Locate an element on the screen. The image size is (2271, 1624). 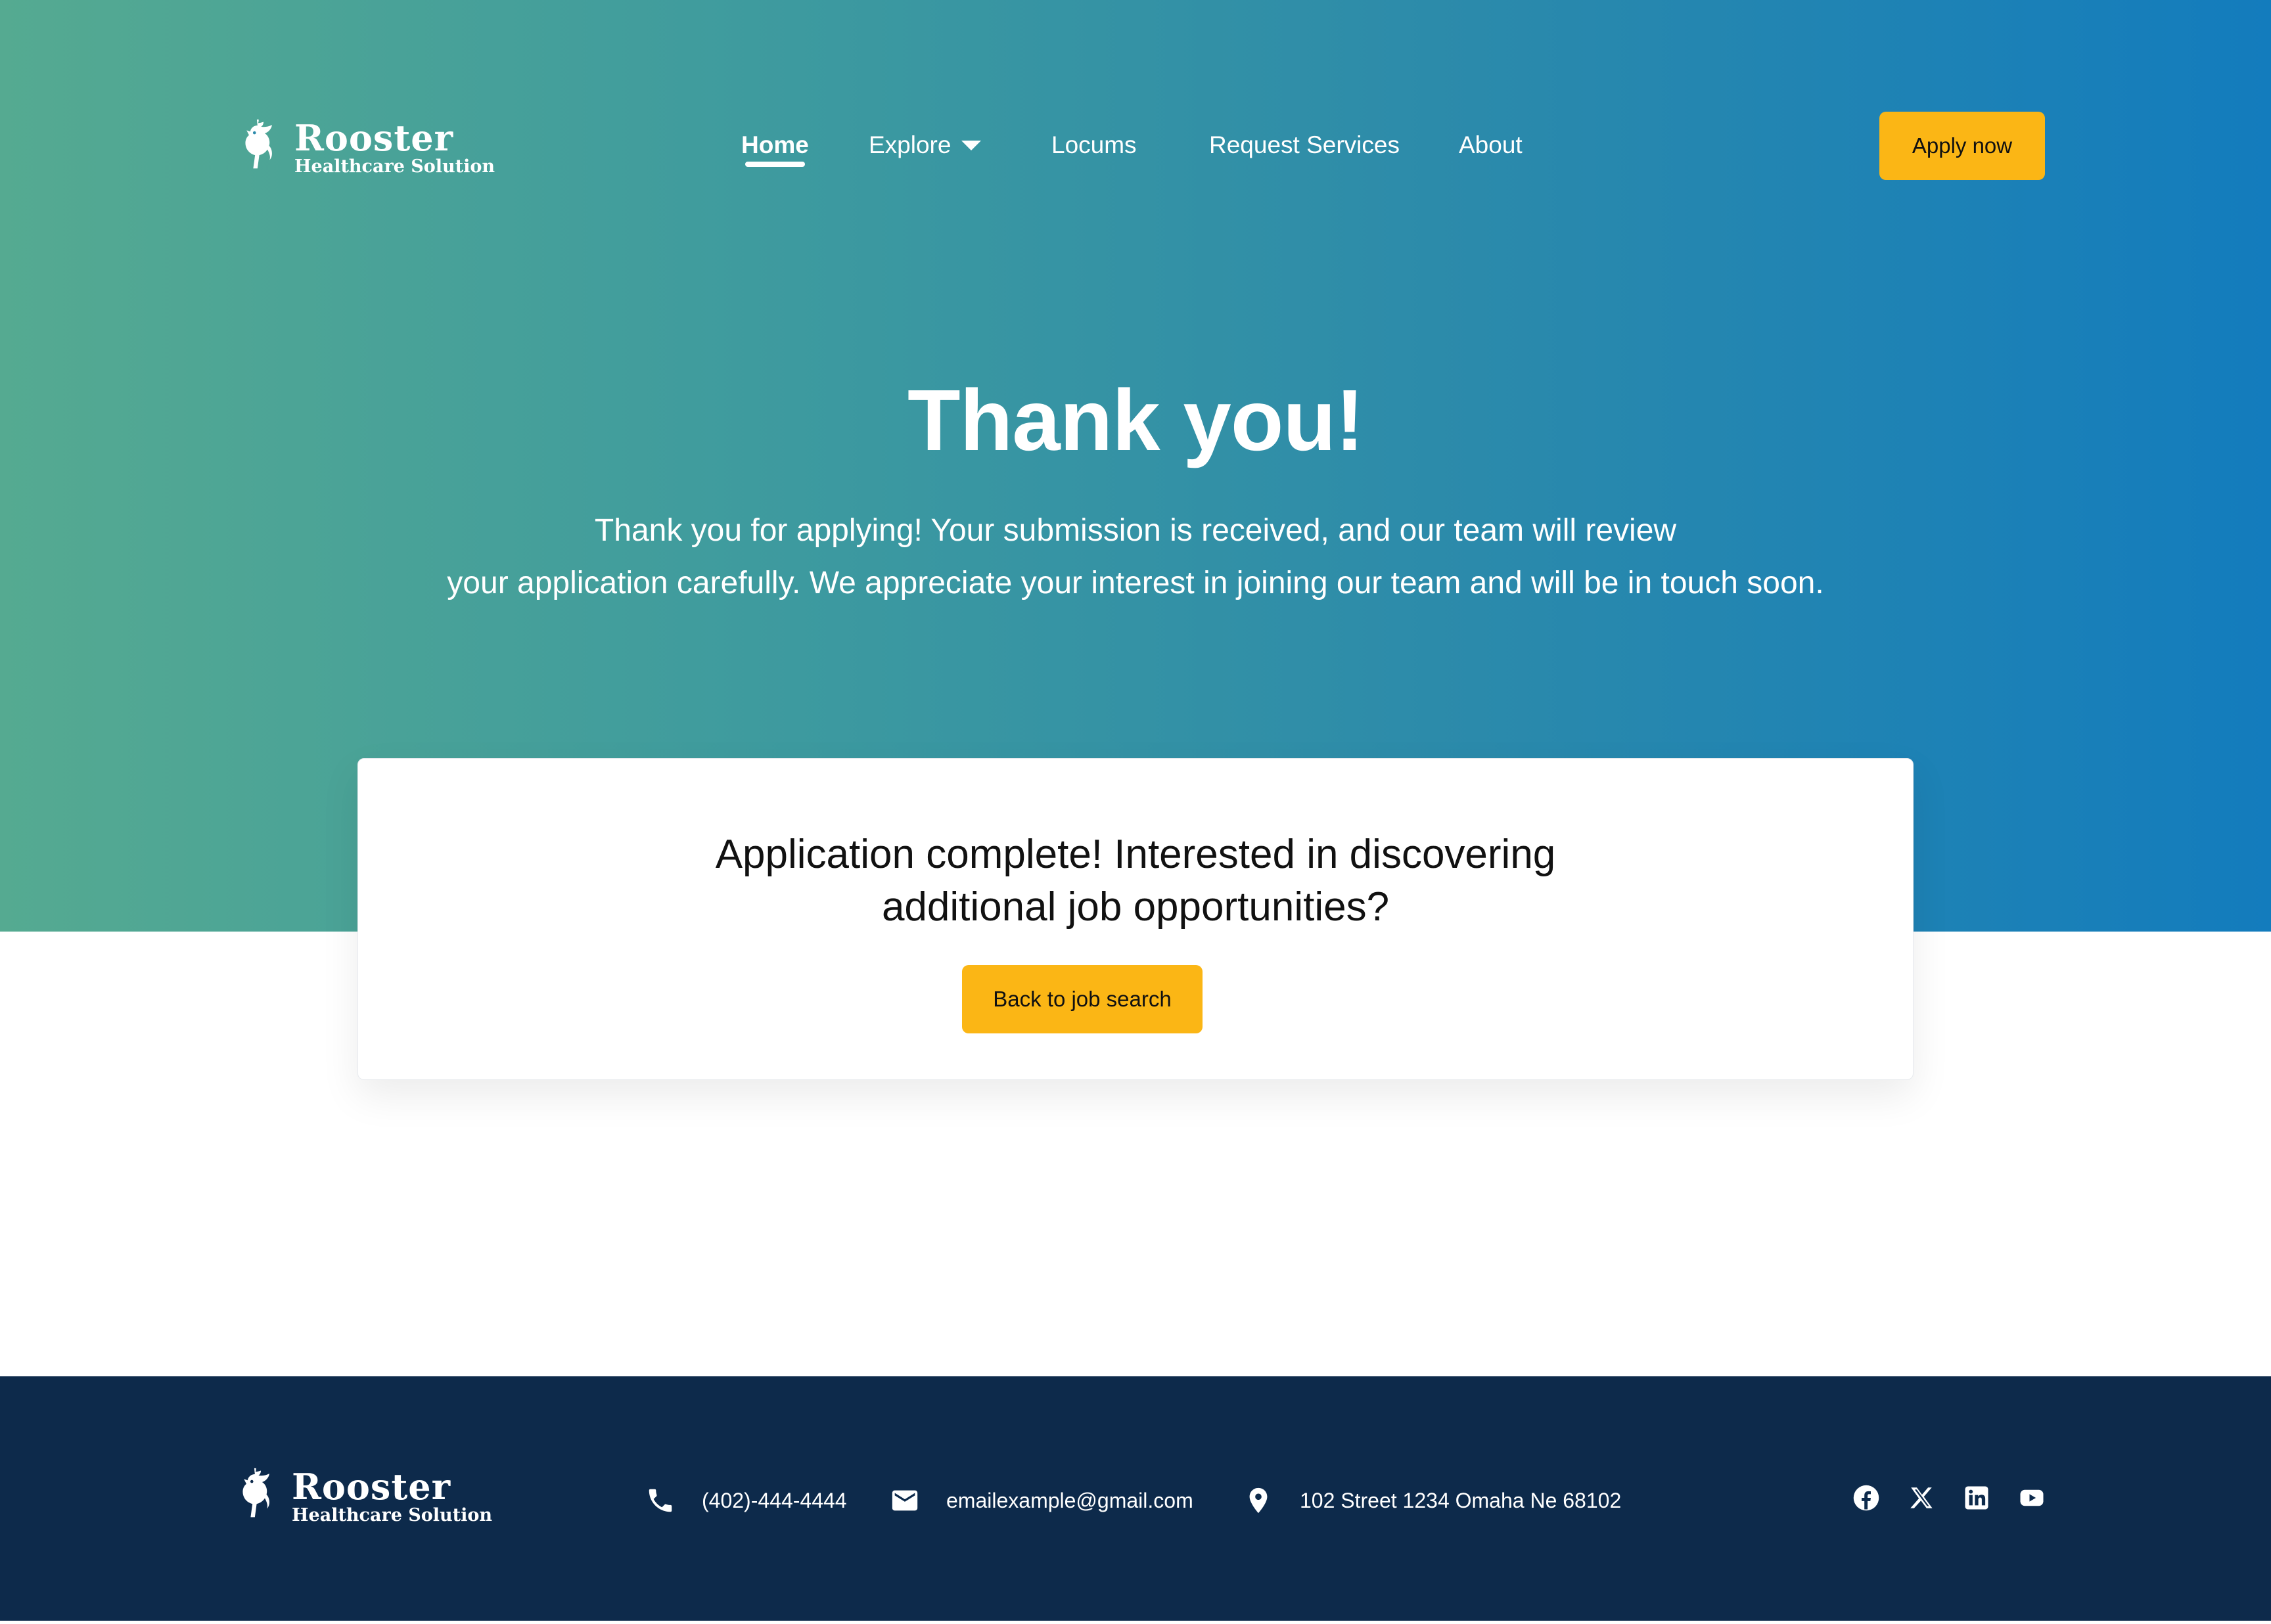
footer-address-text: 102 Street 1234 Omaha Ne 68102 is located at coordinates (1461, 1500).